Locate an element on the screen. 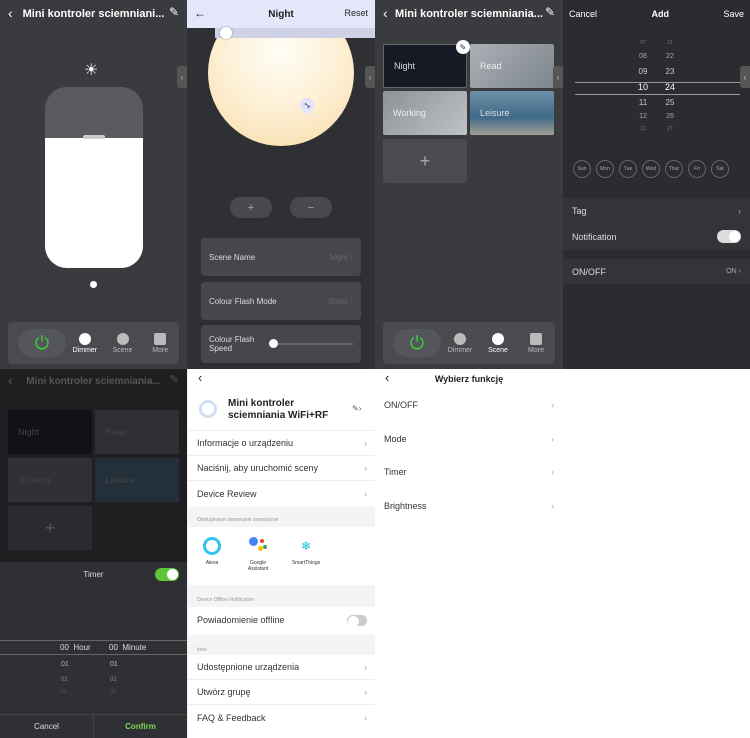  day-button: Mon is located at coordinates (605, 169).